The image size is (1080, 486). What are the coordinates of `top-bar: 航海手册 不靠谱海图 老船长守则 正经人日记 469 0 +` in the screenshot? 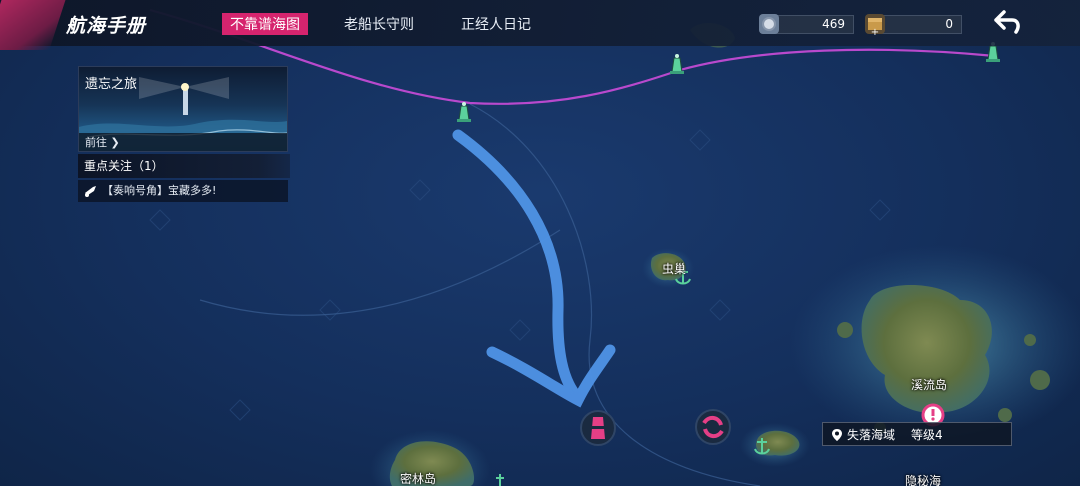 It's located at (540, 25).